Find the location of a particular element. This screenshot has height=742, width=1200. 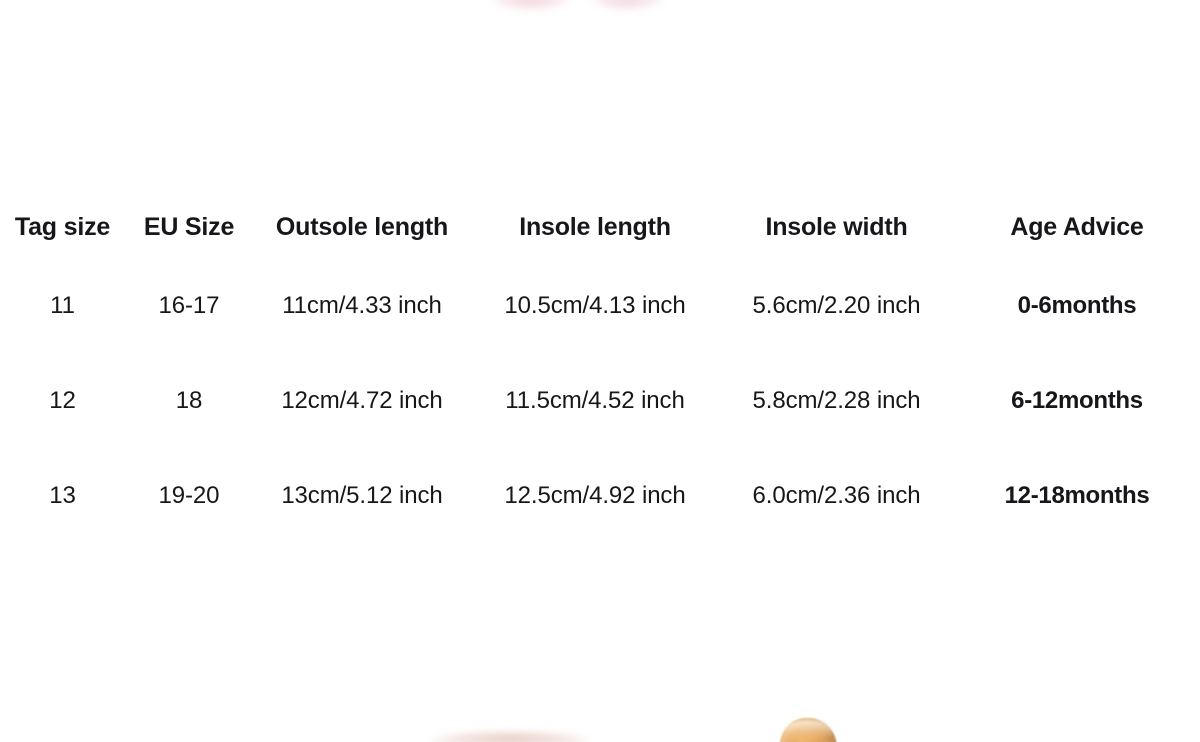

cell-age-advice: 0-6months is located at coordinates (1077, 305).